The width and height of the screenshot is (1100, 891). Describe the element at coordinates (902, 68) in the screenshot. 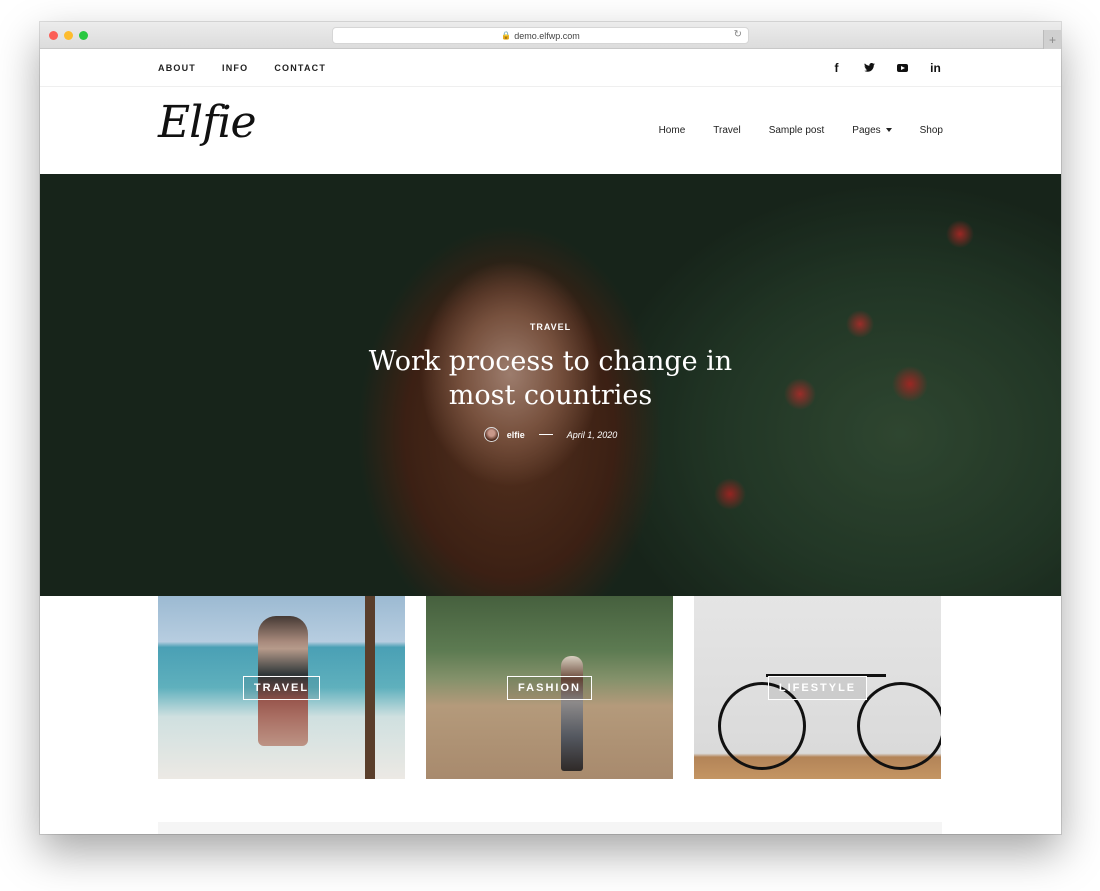

I see `youtube-icon` at that location.